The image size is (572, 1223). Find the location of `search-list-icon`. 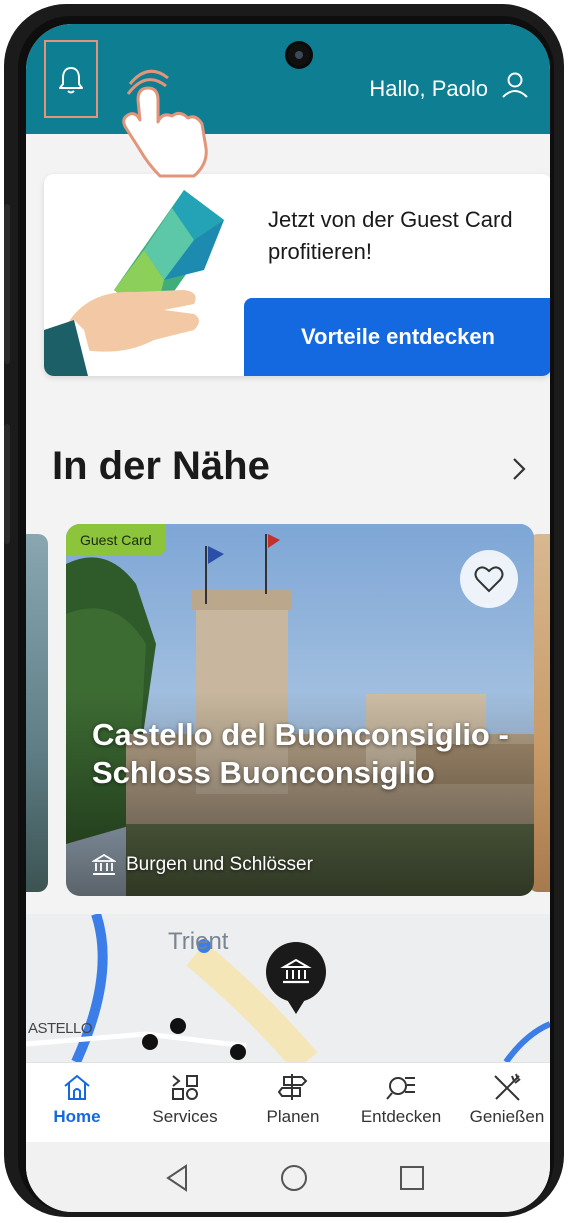

search-list-icon is located at coordinates (400, 1088).